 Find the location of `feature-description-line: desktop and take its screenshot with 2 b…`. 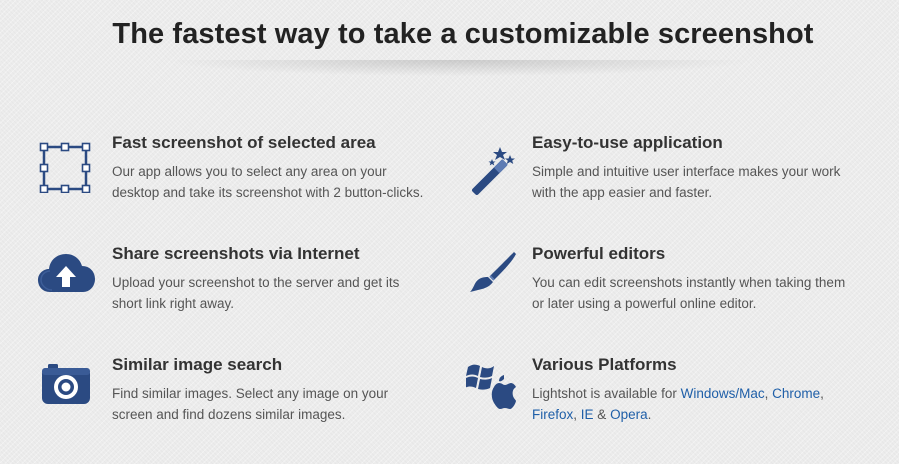

feature-description-line: desktop and take its screenshot with 2 b… is located at coordinates (268, 192).